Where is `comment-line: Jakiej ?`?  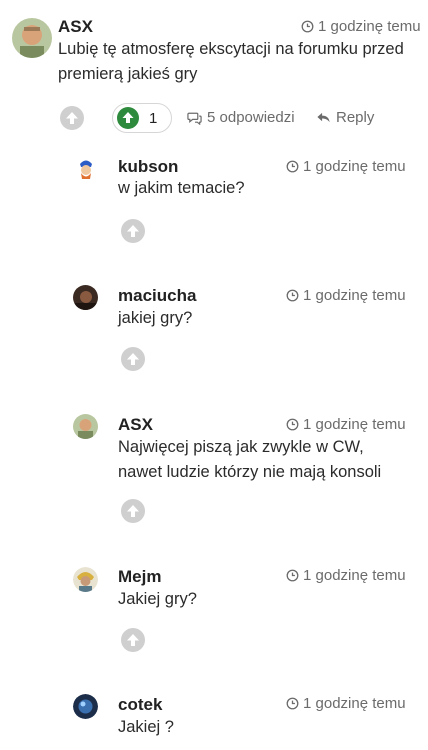 comment-line: Jakiej ? is located at coordinates (146, 727).